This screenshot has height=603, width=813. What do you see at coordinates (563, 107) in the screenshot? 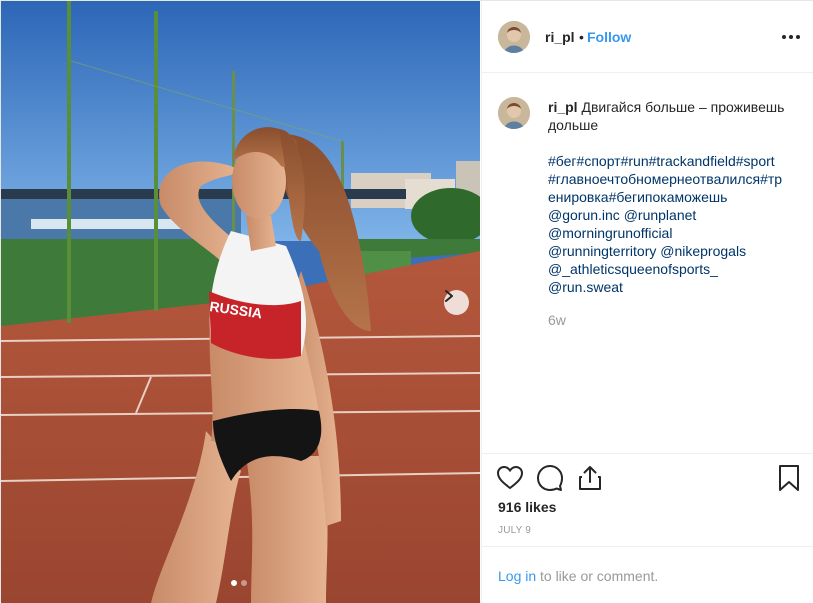
I see `caption-username: ri_pl` at bounding box center [563, 107].